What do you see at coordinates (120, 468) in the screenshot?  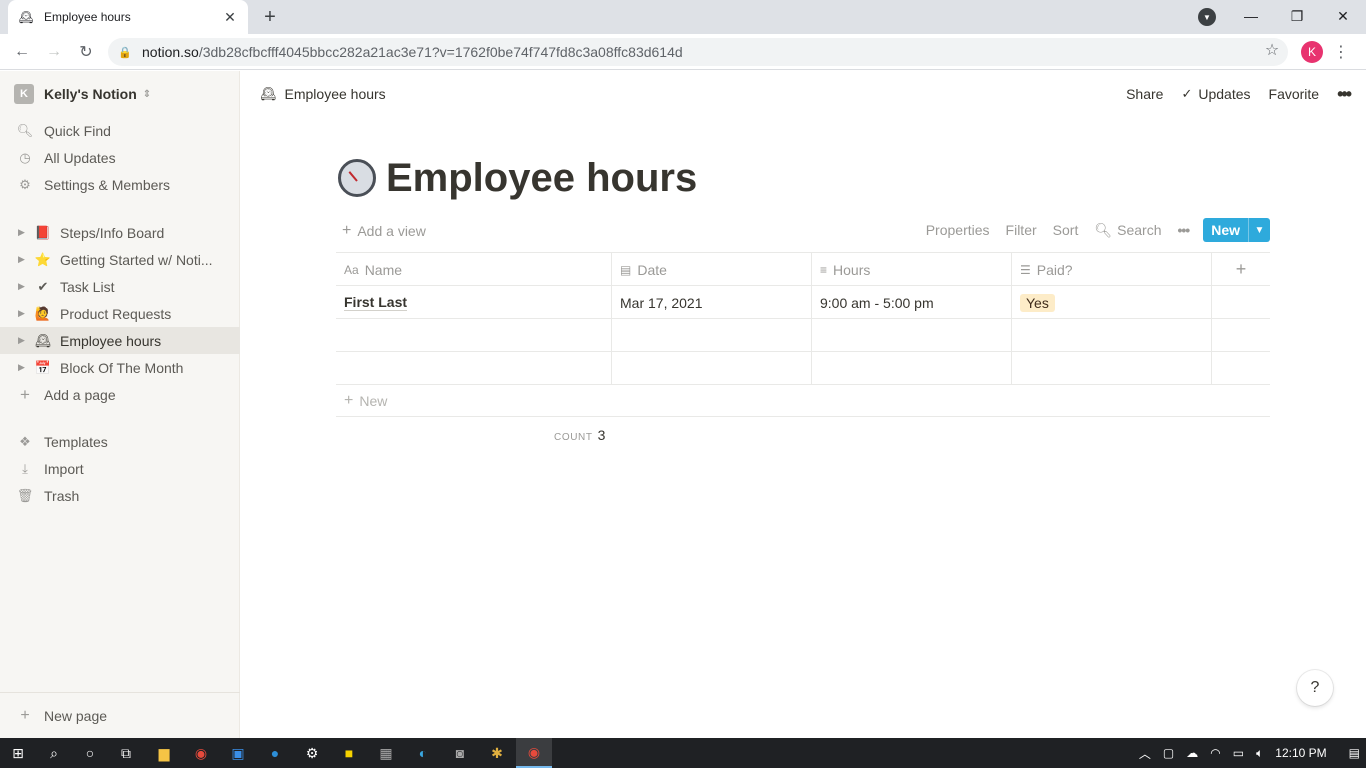 I see `sidebar-import: ⤓ Import` at bounding box center [120, 468].